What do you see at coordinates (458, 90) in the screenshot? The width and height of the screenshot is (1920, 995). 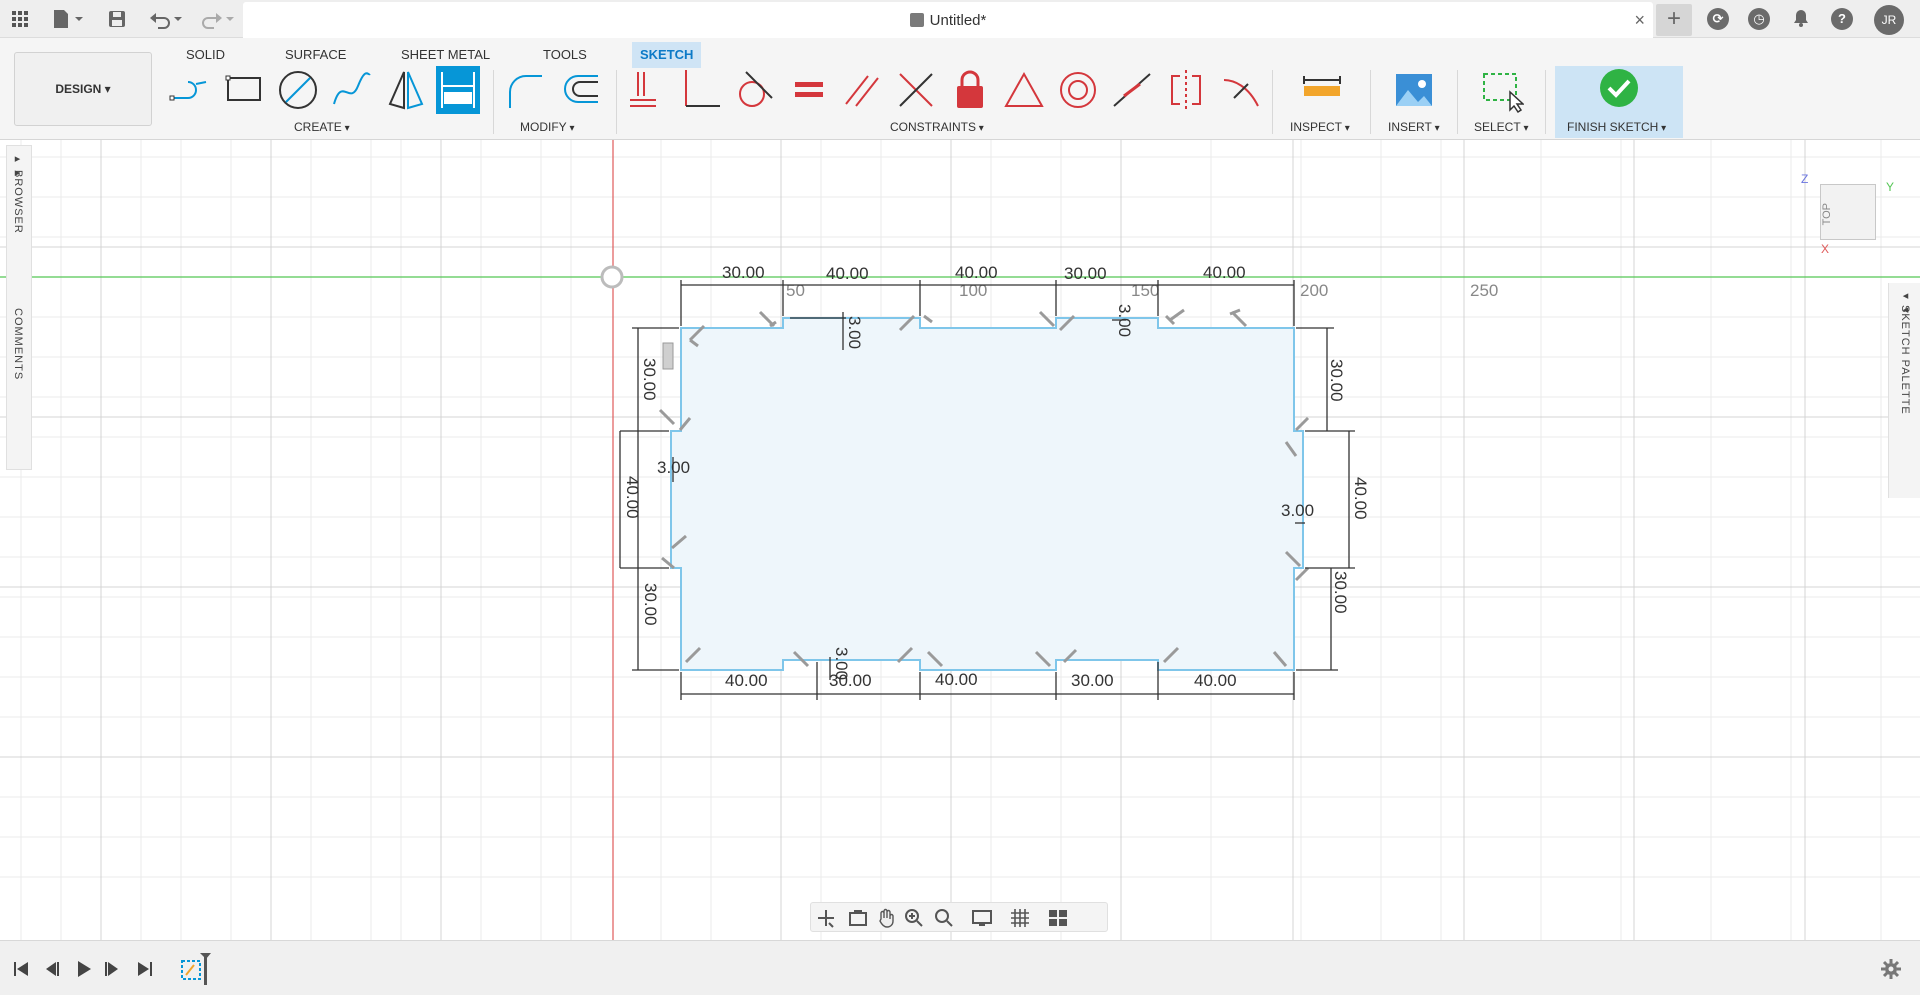 I see `sketch-dimension-tool-icon` at bounding box center [458, 90].